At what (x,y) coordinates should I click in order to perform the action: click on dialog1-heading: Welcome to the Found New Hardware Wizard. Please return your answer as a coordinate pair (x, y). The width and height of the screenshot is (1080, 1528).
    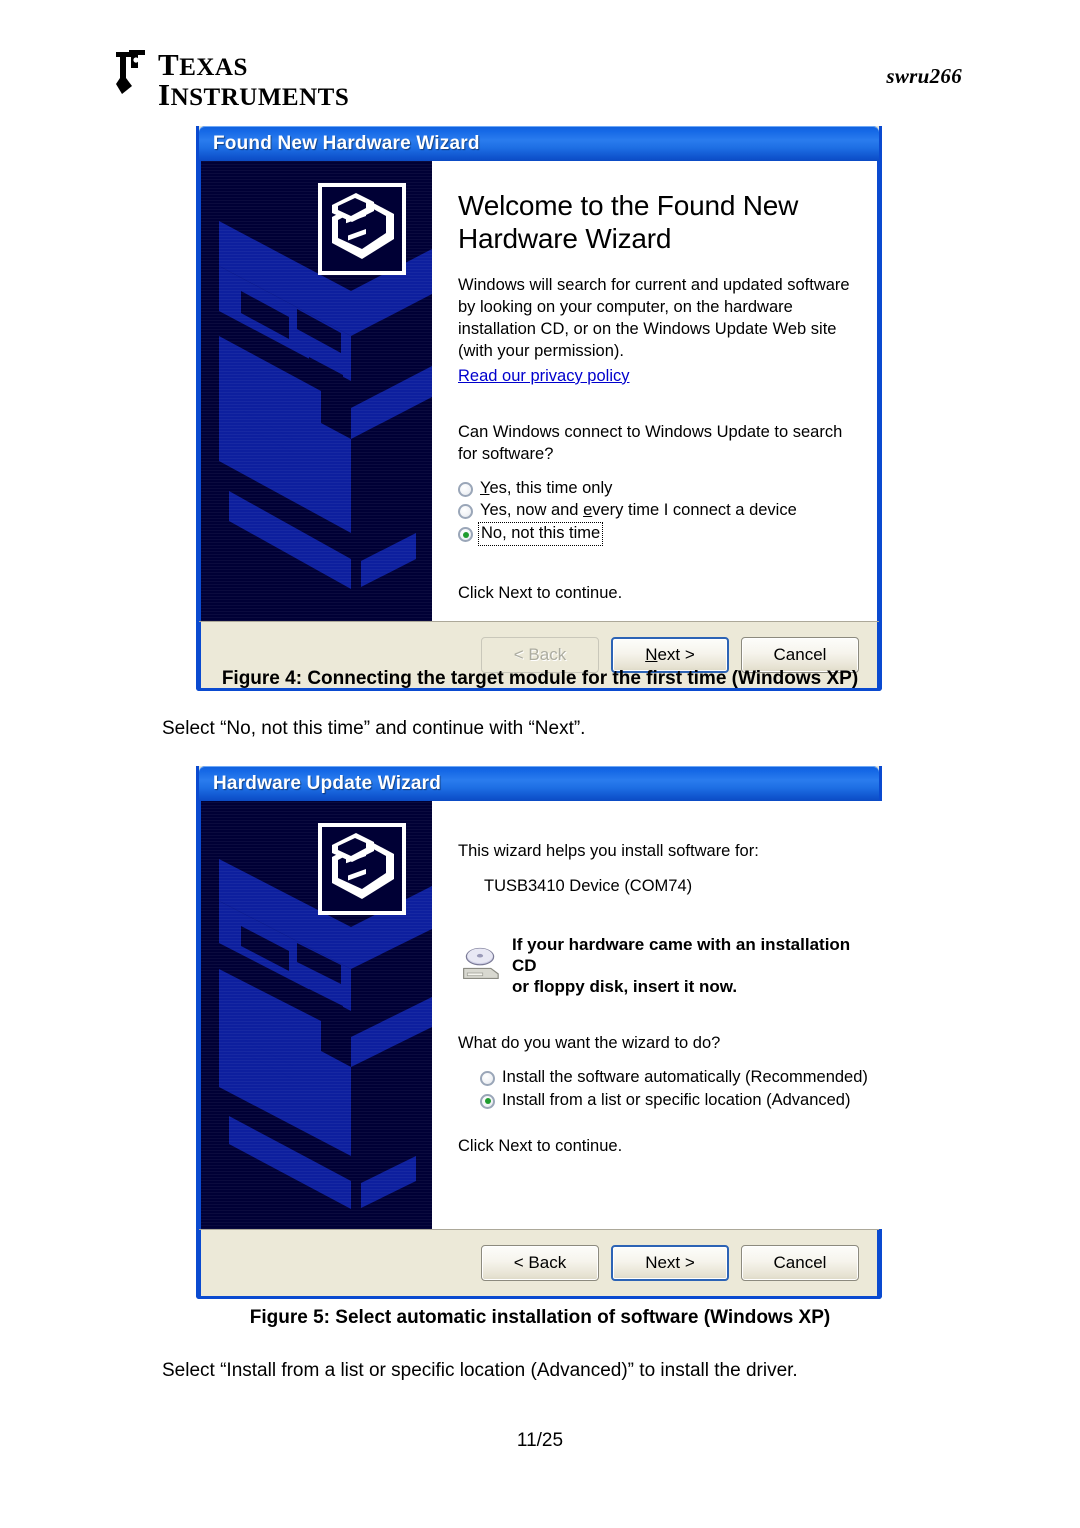
    Looking at the image, I should click on (628, 222).